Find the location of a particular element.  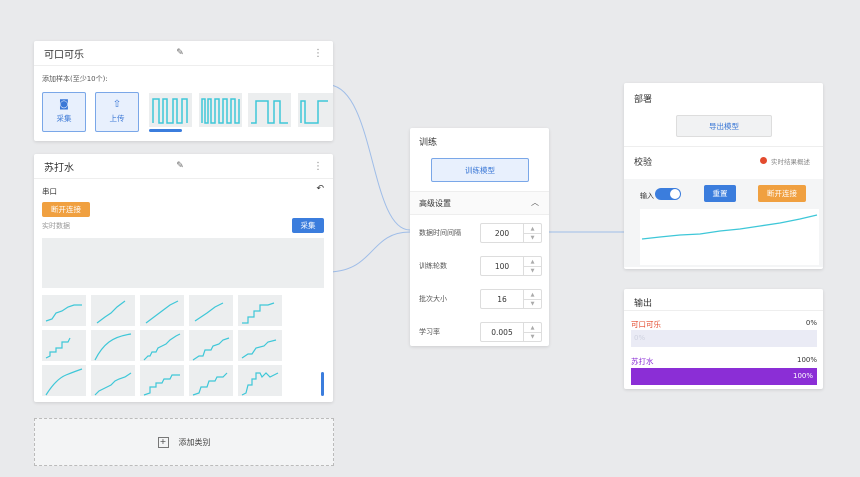

add-samples-label: 添加样本(至少10个): is located at coordinates (75, 79).